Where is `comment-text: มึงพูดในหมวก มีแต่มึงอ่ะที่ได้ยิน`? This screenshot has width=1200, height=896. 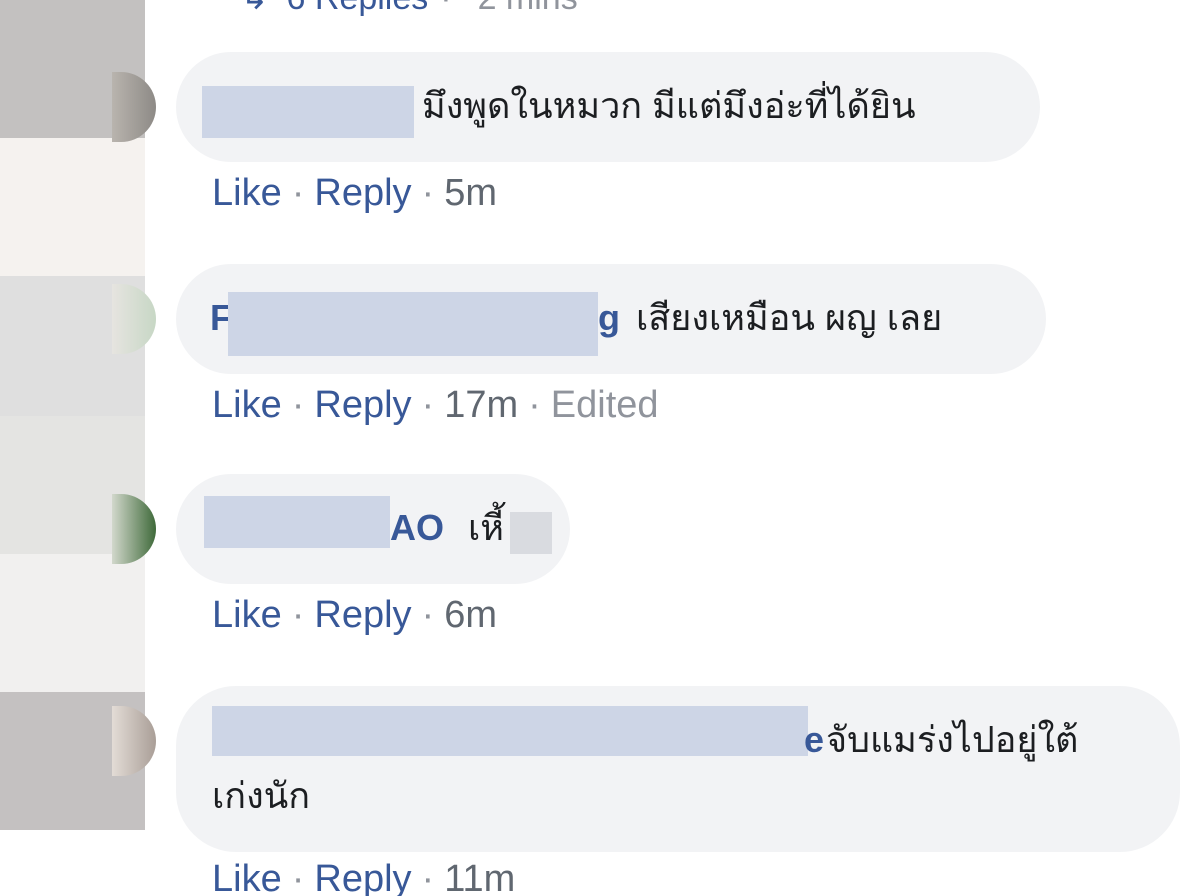 comment-text: มึงพูดในหมวก มีแต่มึงอ่ะที่ได้ยิน is located at coordinates (669, 105).